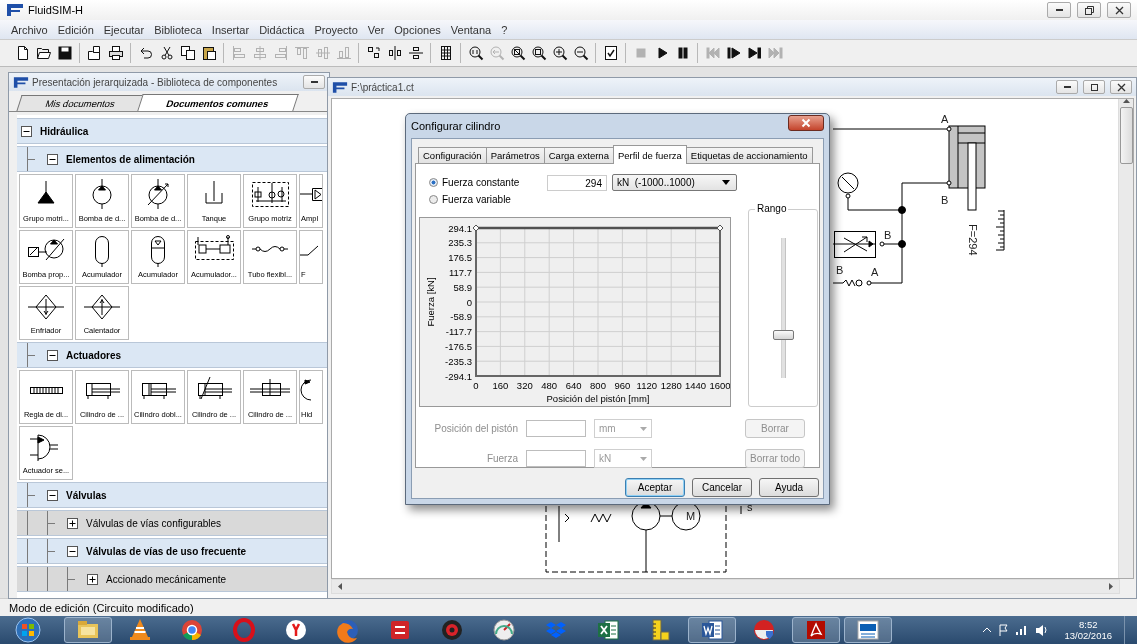  Describe the element at coordinates (64, 53) in the screenshot. I see `save-icon` at that location.